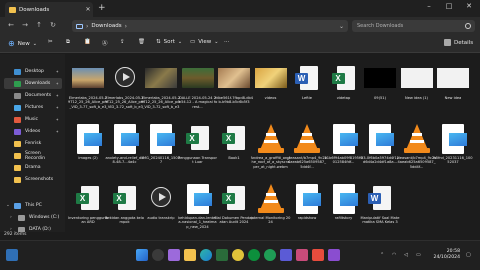 The width and height of the screenshot is (480, 270). What do you see at coordinates (158, 42) in the screenshot?
I see `sort-icon: ⇅` at bounding box center [158, 42].